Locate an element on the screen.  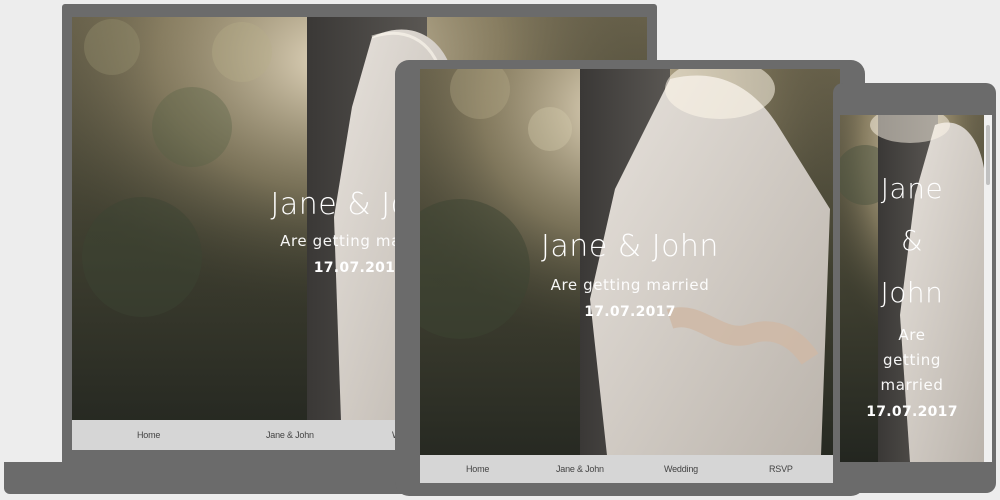
couple-names-line-3: John is located at coordinates (912, 292).